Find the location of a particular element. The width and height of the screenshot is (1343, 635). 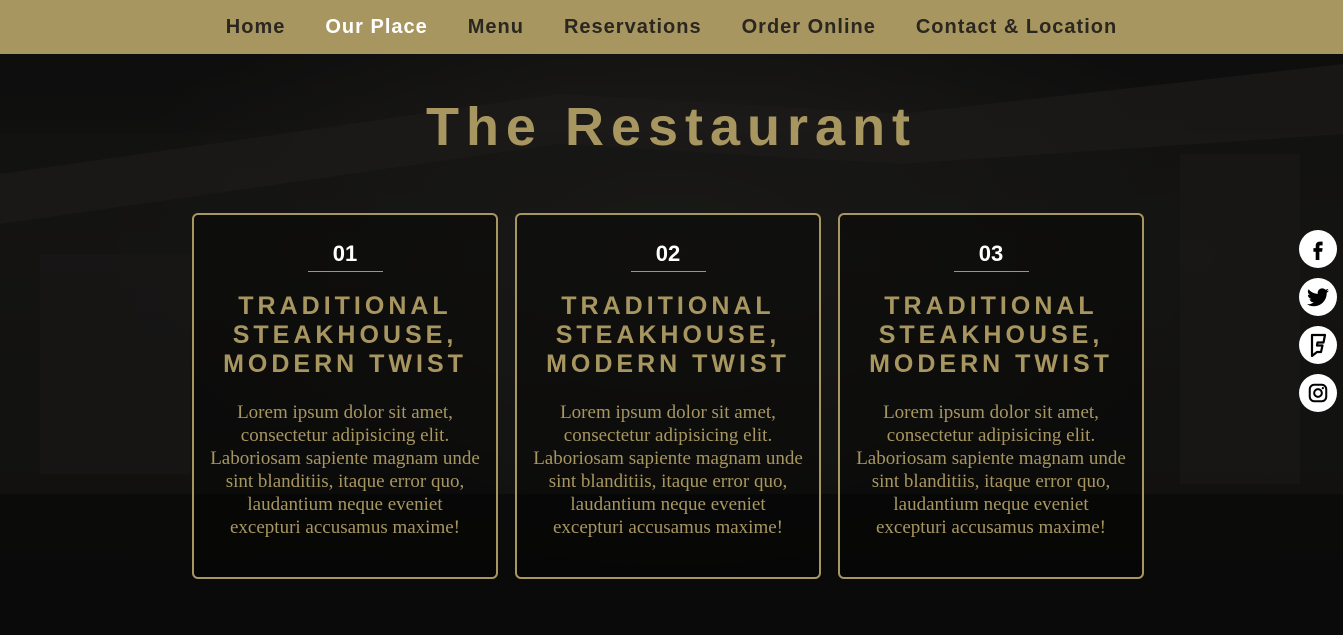

nav-item-our-place: Our Place is located at coordinates (376, 27).